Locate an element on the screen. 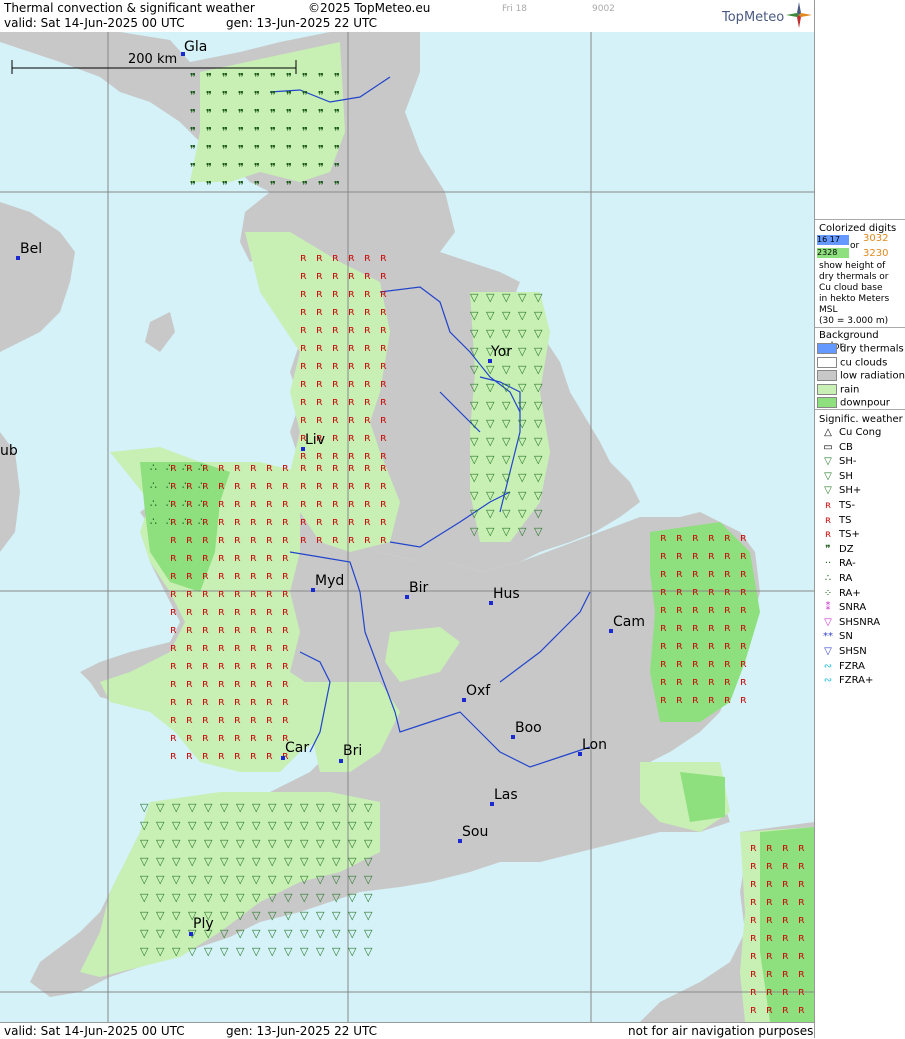  topmeteo-logo: TopMeteo is located at coordinates (753, 17).